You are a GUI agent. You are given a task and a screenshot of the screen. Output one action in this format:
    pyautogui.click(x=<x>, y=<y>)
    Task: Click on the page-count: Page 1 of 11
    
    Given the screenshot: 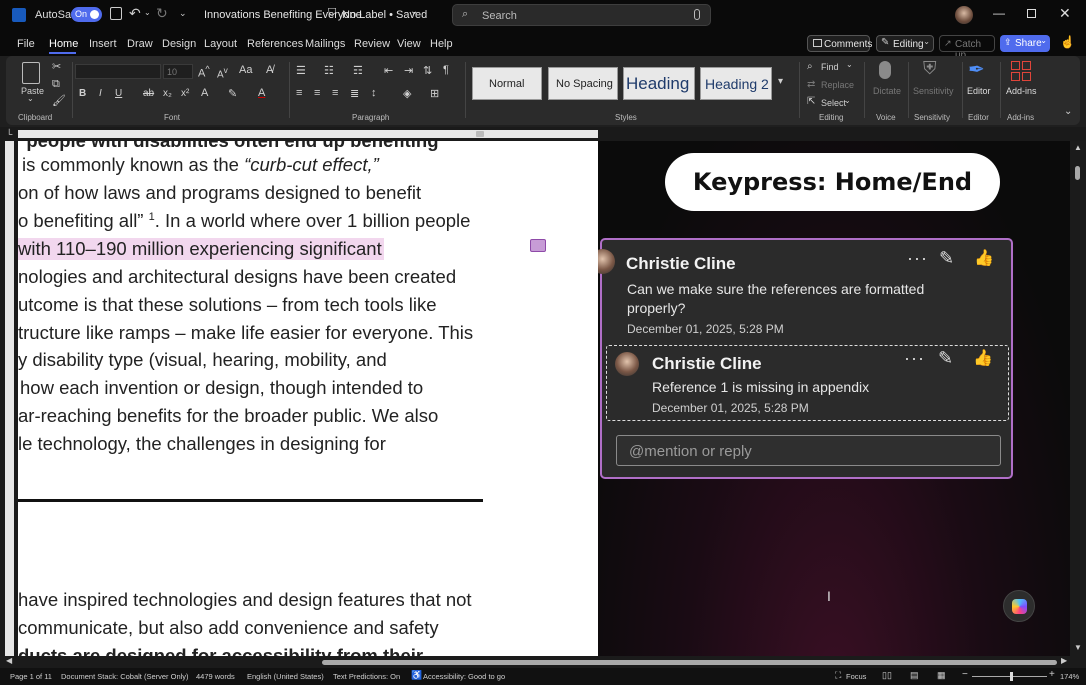 What is the action you would take?
    pyautogui.click(x=31, y=676)
    